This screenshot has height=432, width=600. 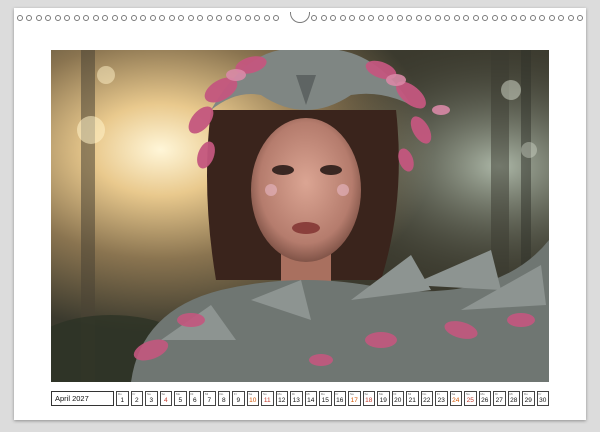 I want to click on day-number: 26, so click(x=485, y=400).